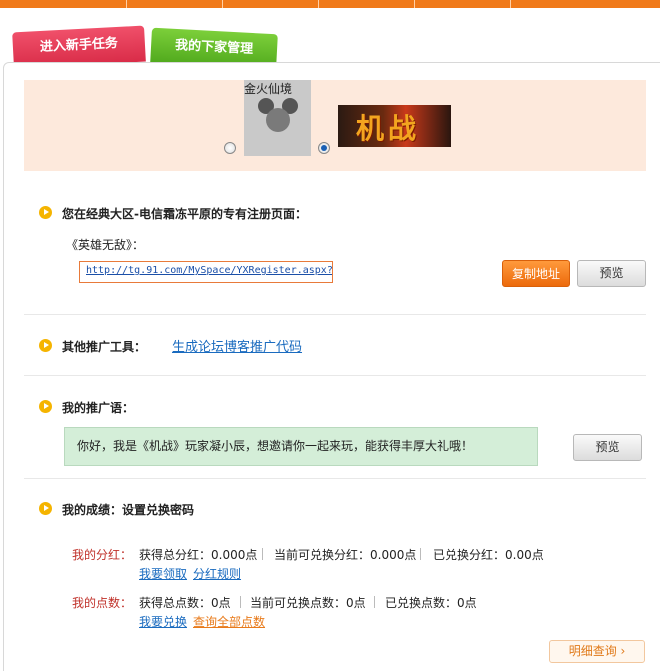 Image resolution: width=660 pixels, height=671 pixels. What do you see at coordinates (301, 446) in the screenshot?
I see `promo-message-box: 你好，我是《机战》玩家凝小辰，想邀请你一起来玩，能获得丰厚大礼哦！` at bounding box center [301, 446].